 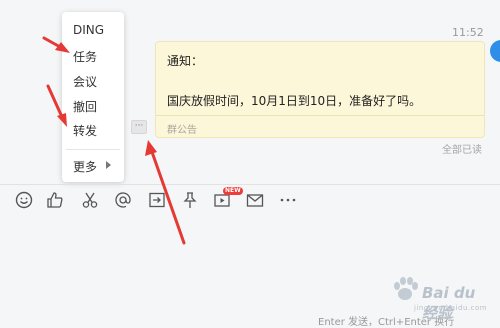 I want to click on message-divider, so click(x=320, y=115).